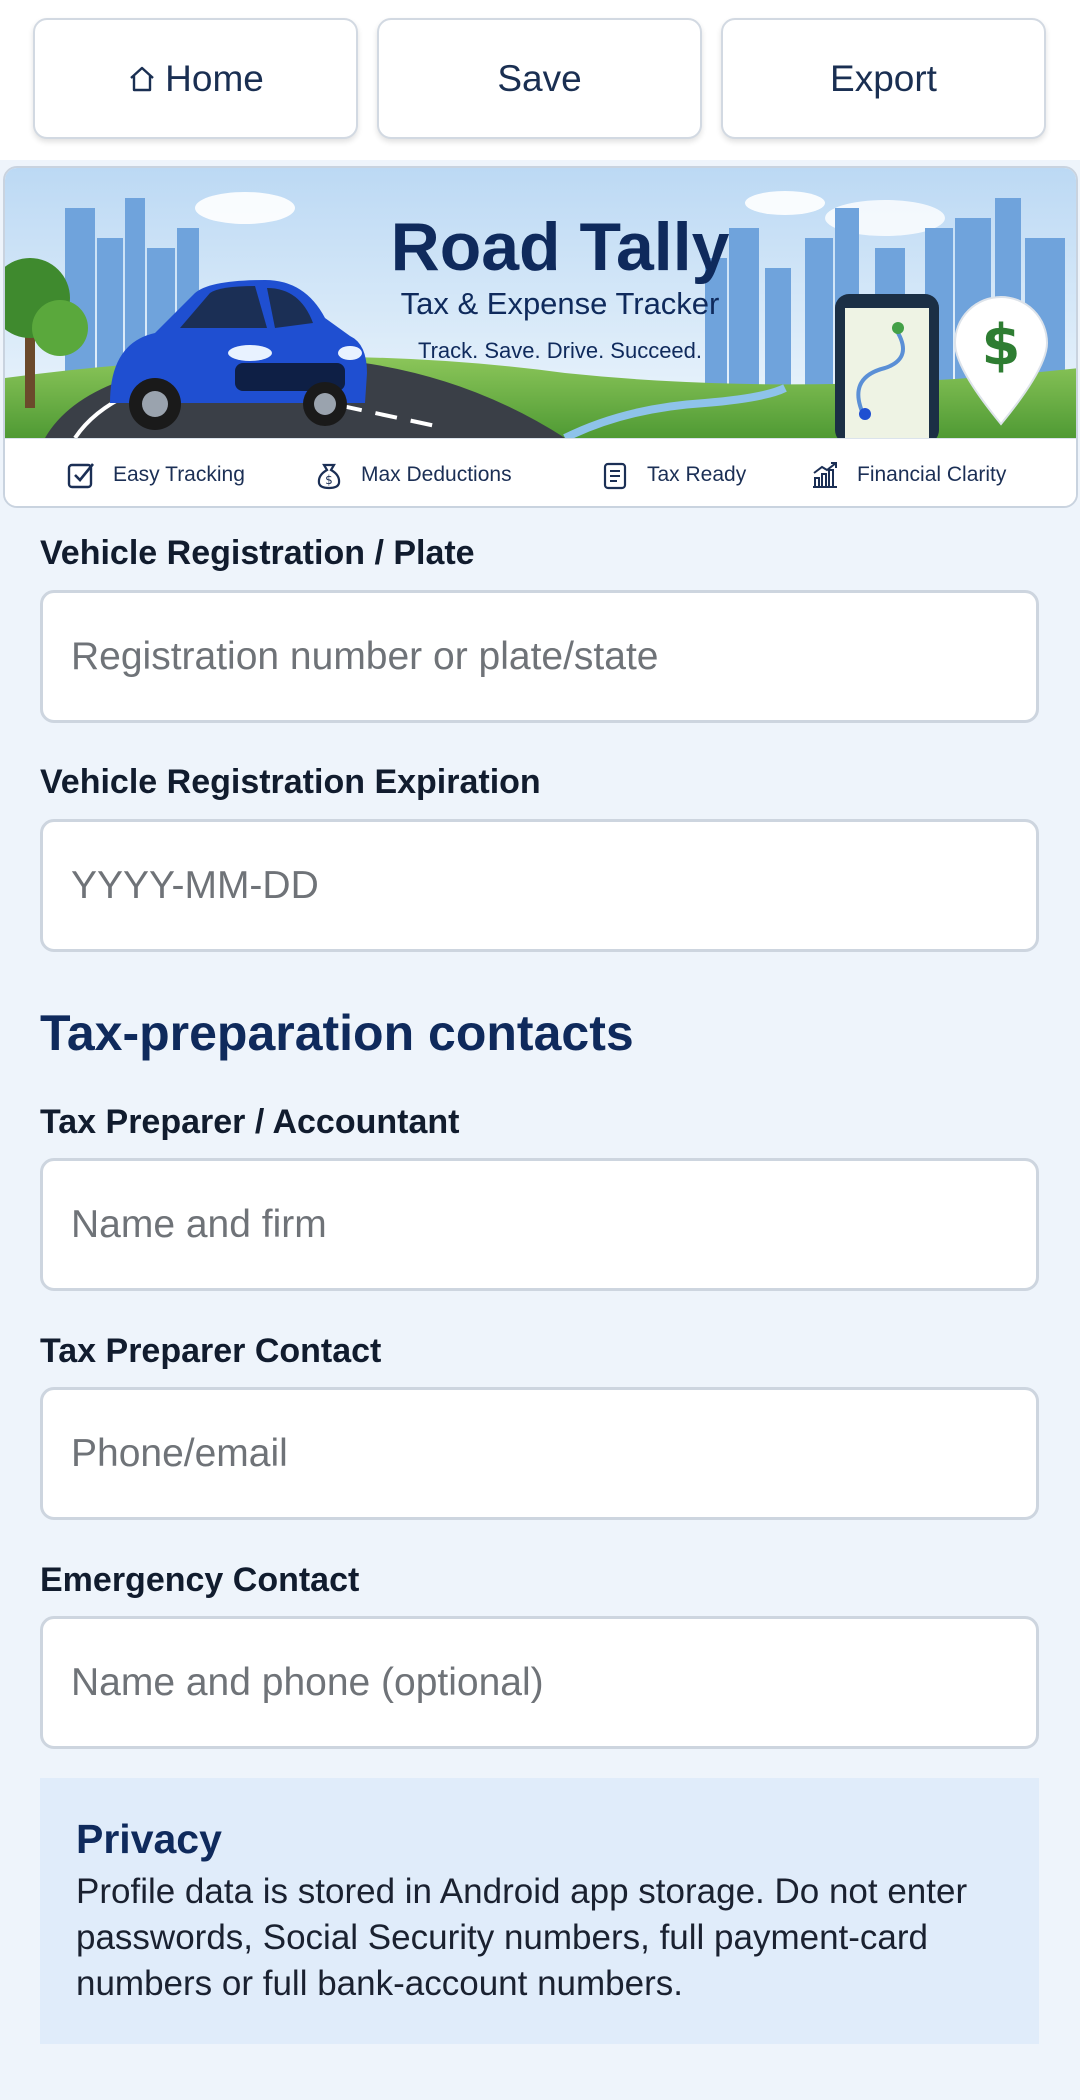 The height and width of the screenshot is (2100, 1080). I want to click on top-toolbar: Home Save Export, so click(540, 80).